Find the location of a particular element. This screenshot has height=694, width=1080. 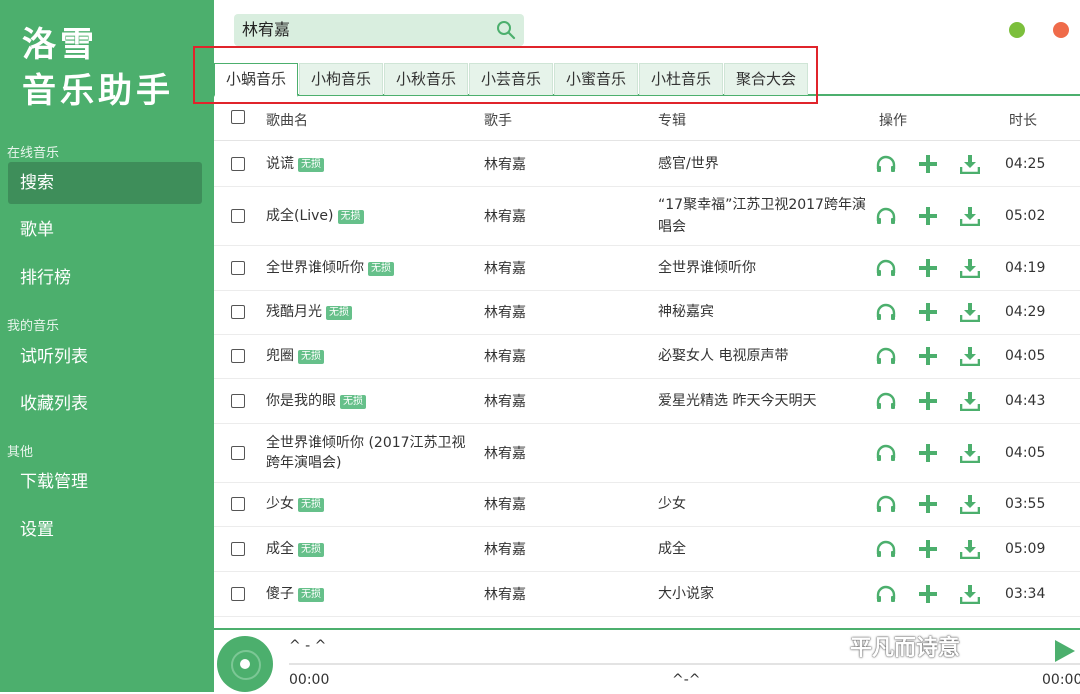

duration-cell: 04:43 is located at coordinates (1025, 400).